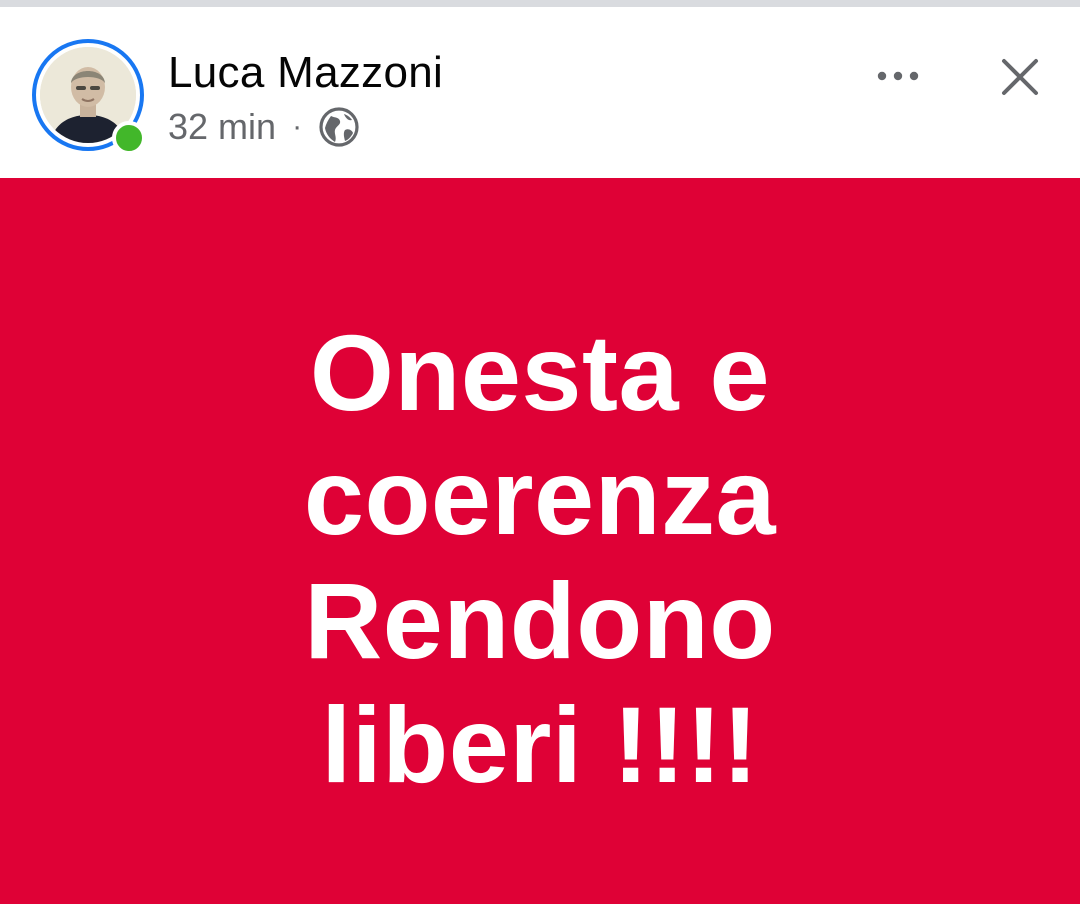  Describe the element at coordinates (540, 496) in the screenshot. I see `post-text-line-2: coerenza` at that location.